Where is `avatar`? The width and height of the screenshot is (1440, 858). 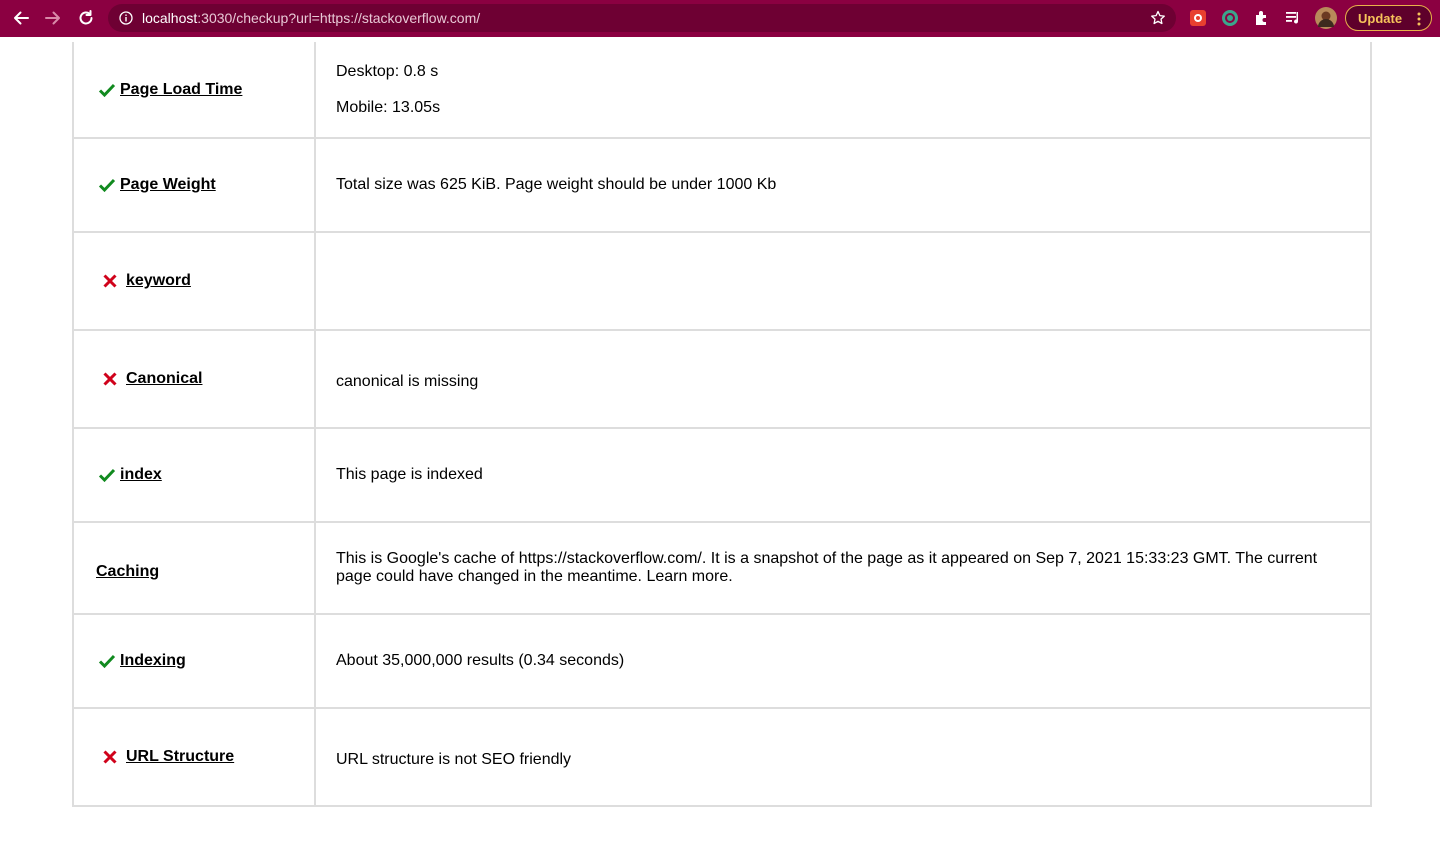 avatar is located at coordinates (1326, 18).